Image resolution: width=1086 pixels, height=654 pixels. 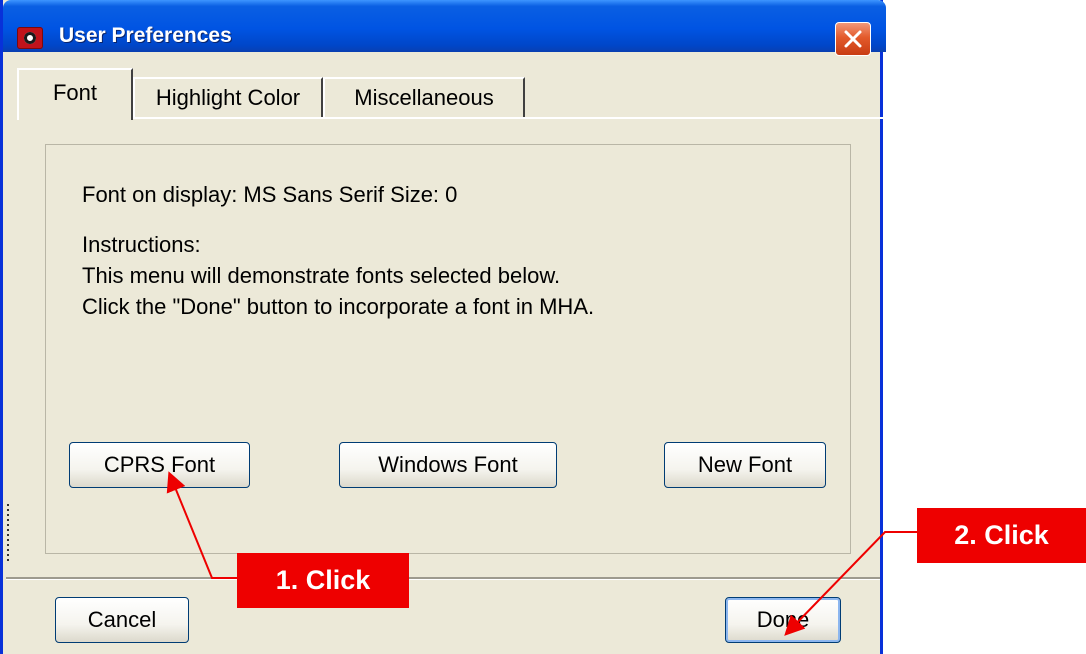 What do you see at coordinates (8, 534) in the screenshot?
I see `resize-grip` at bounding box center [8, 534].